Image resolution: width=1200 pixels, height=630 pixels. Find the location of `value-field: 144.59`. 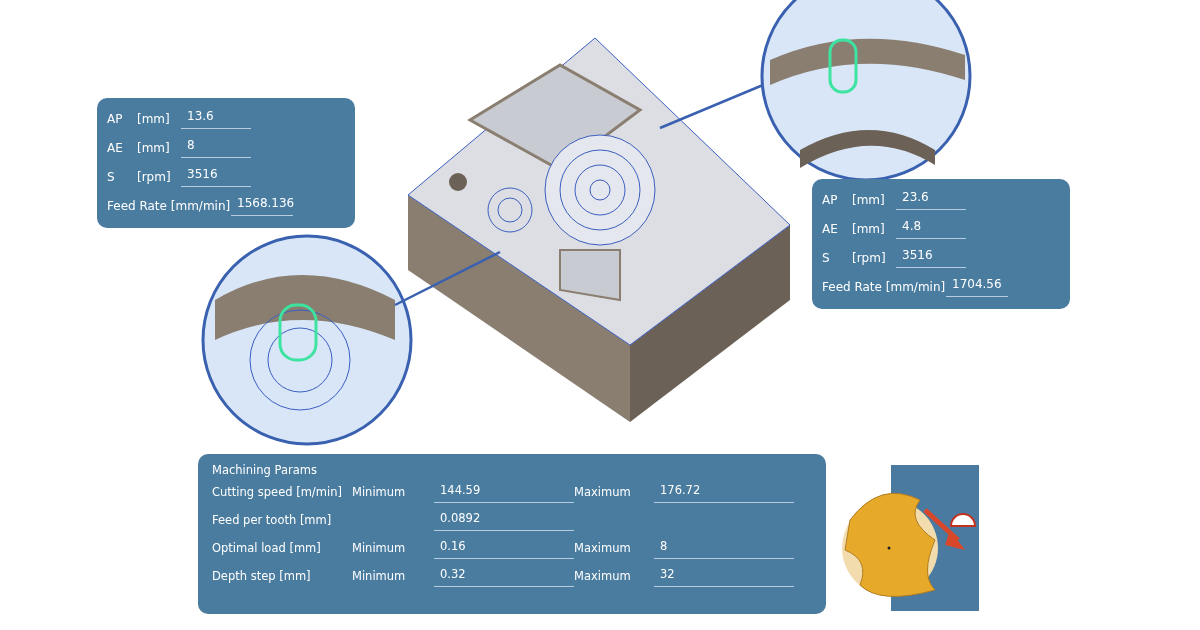

value-field: 144.59 is located at coordinates (504, 493).